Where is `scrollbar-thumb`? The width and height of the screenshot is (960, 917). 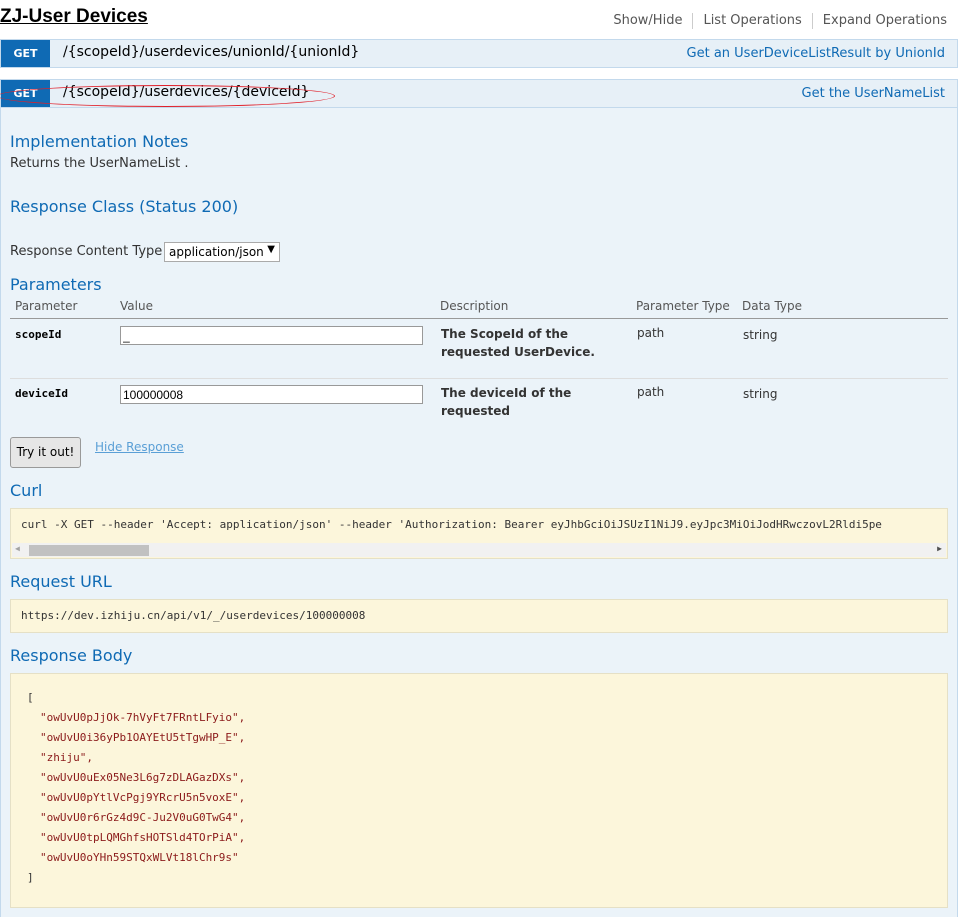
scrollbar-thumb is located at coordinates (89, 550).